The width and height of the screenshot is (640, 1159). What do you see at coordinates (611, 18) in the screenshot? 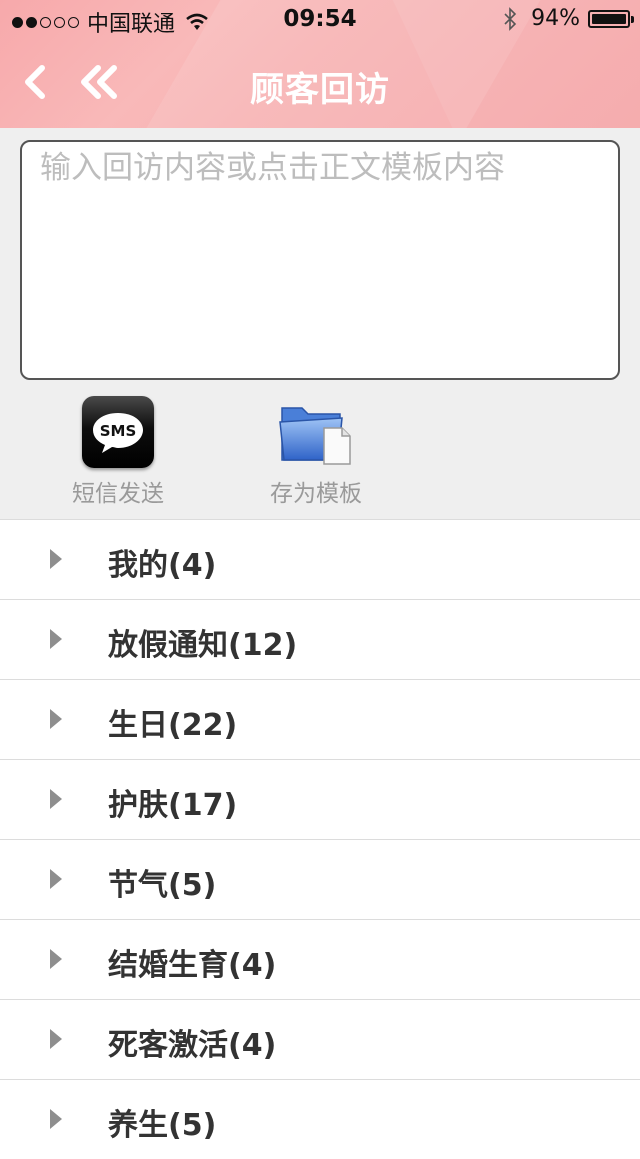
I see `battery-icon` at bounding box center [611, 18].